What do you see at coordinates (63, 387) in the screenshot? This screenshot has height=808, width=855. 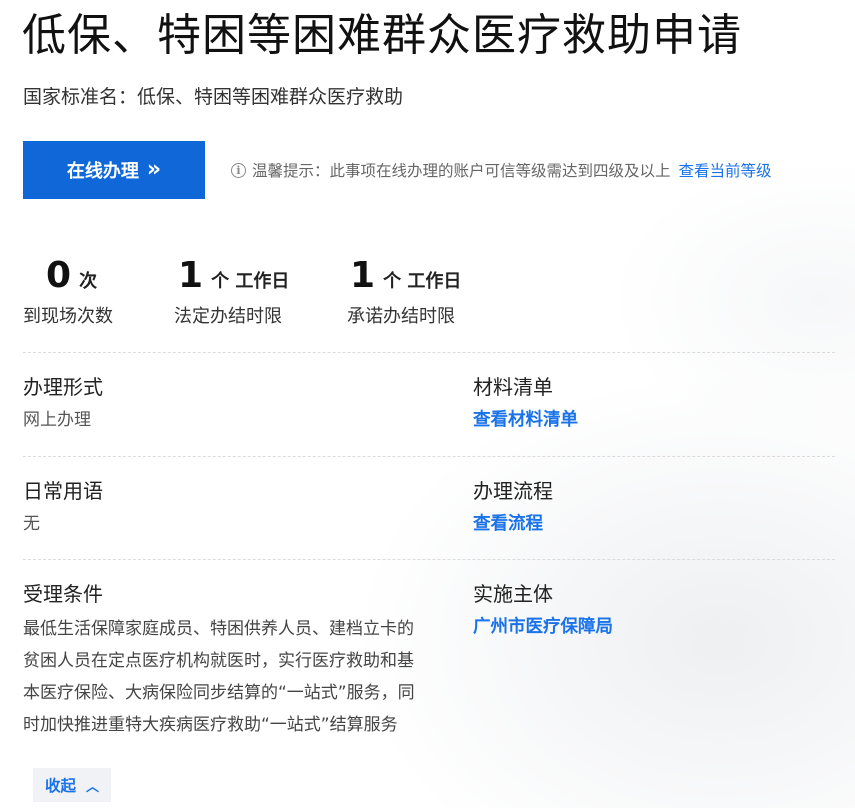 I see `field-title: 办理形式` at bounding box center [63, 387].